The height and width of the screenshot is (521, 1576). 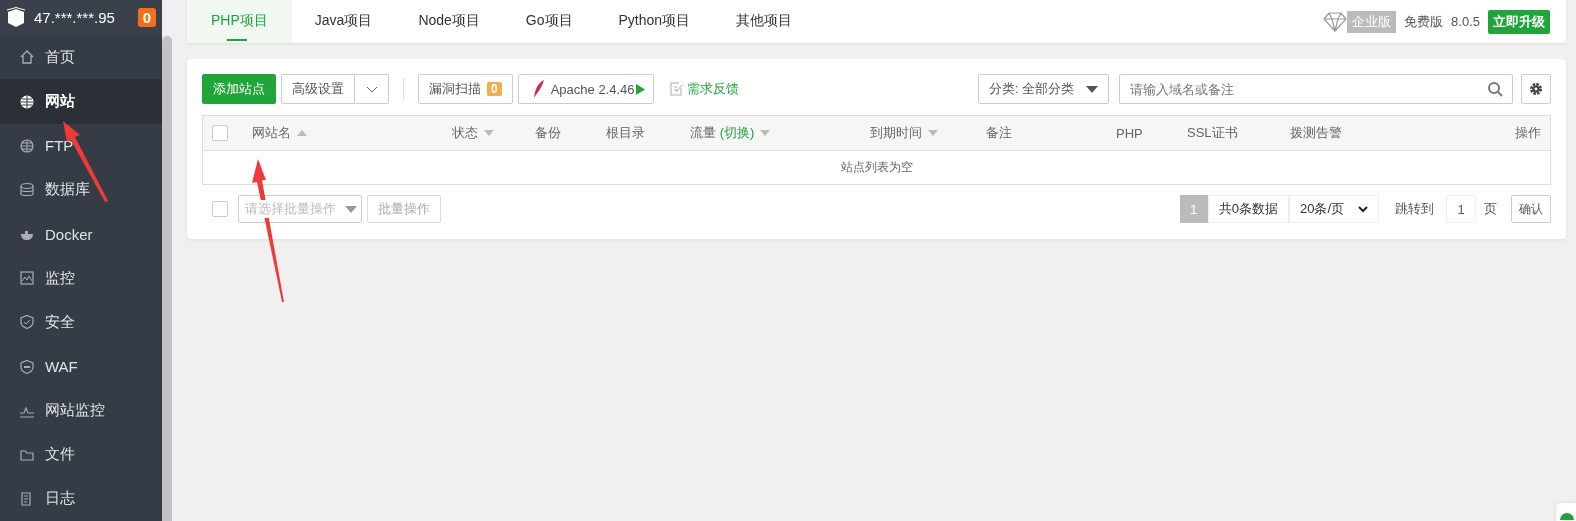 What do you see at coordinates (81, 101) in the screenshot?
I see `nav-item: 网站` at bounding box center [81, 101].